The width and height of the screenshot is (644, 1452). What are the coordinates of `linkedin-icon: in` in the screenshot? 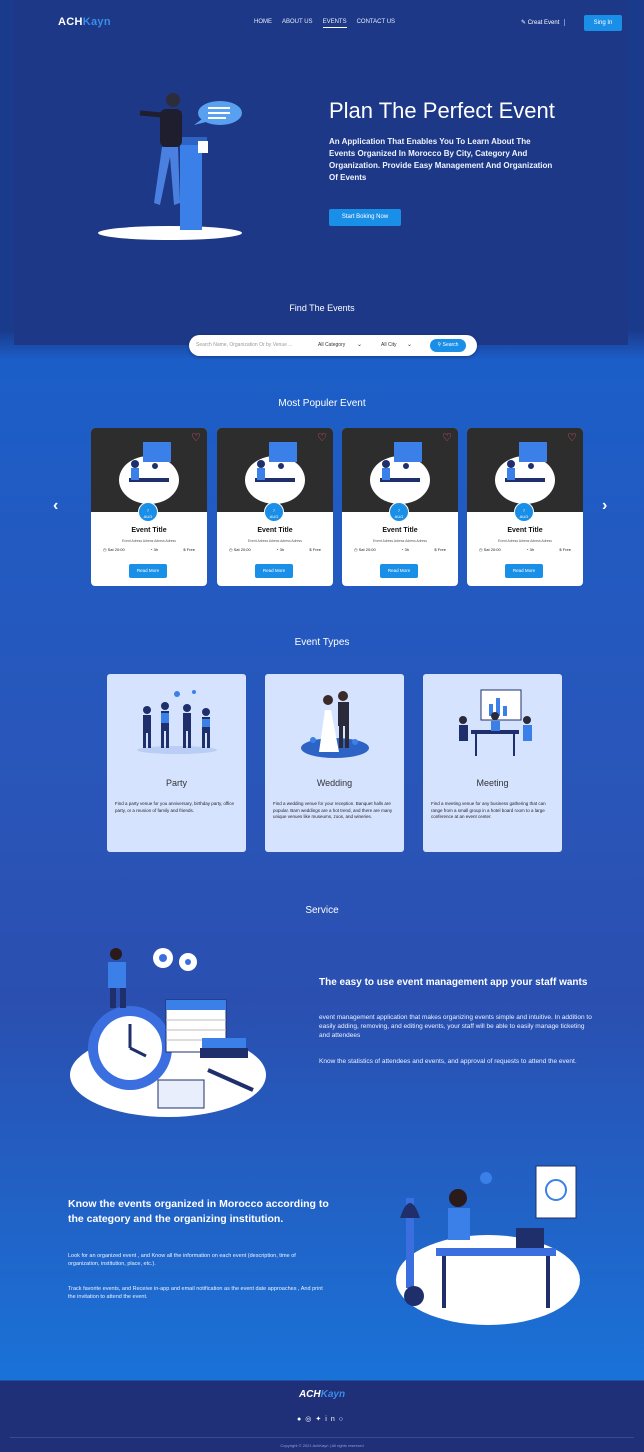 It's located at (331, 1419).